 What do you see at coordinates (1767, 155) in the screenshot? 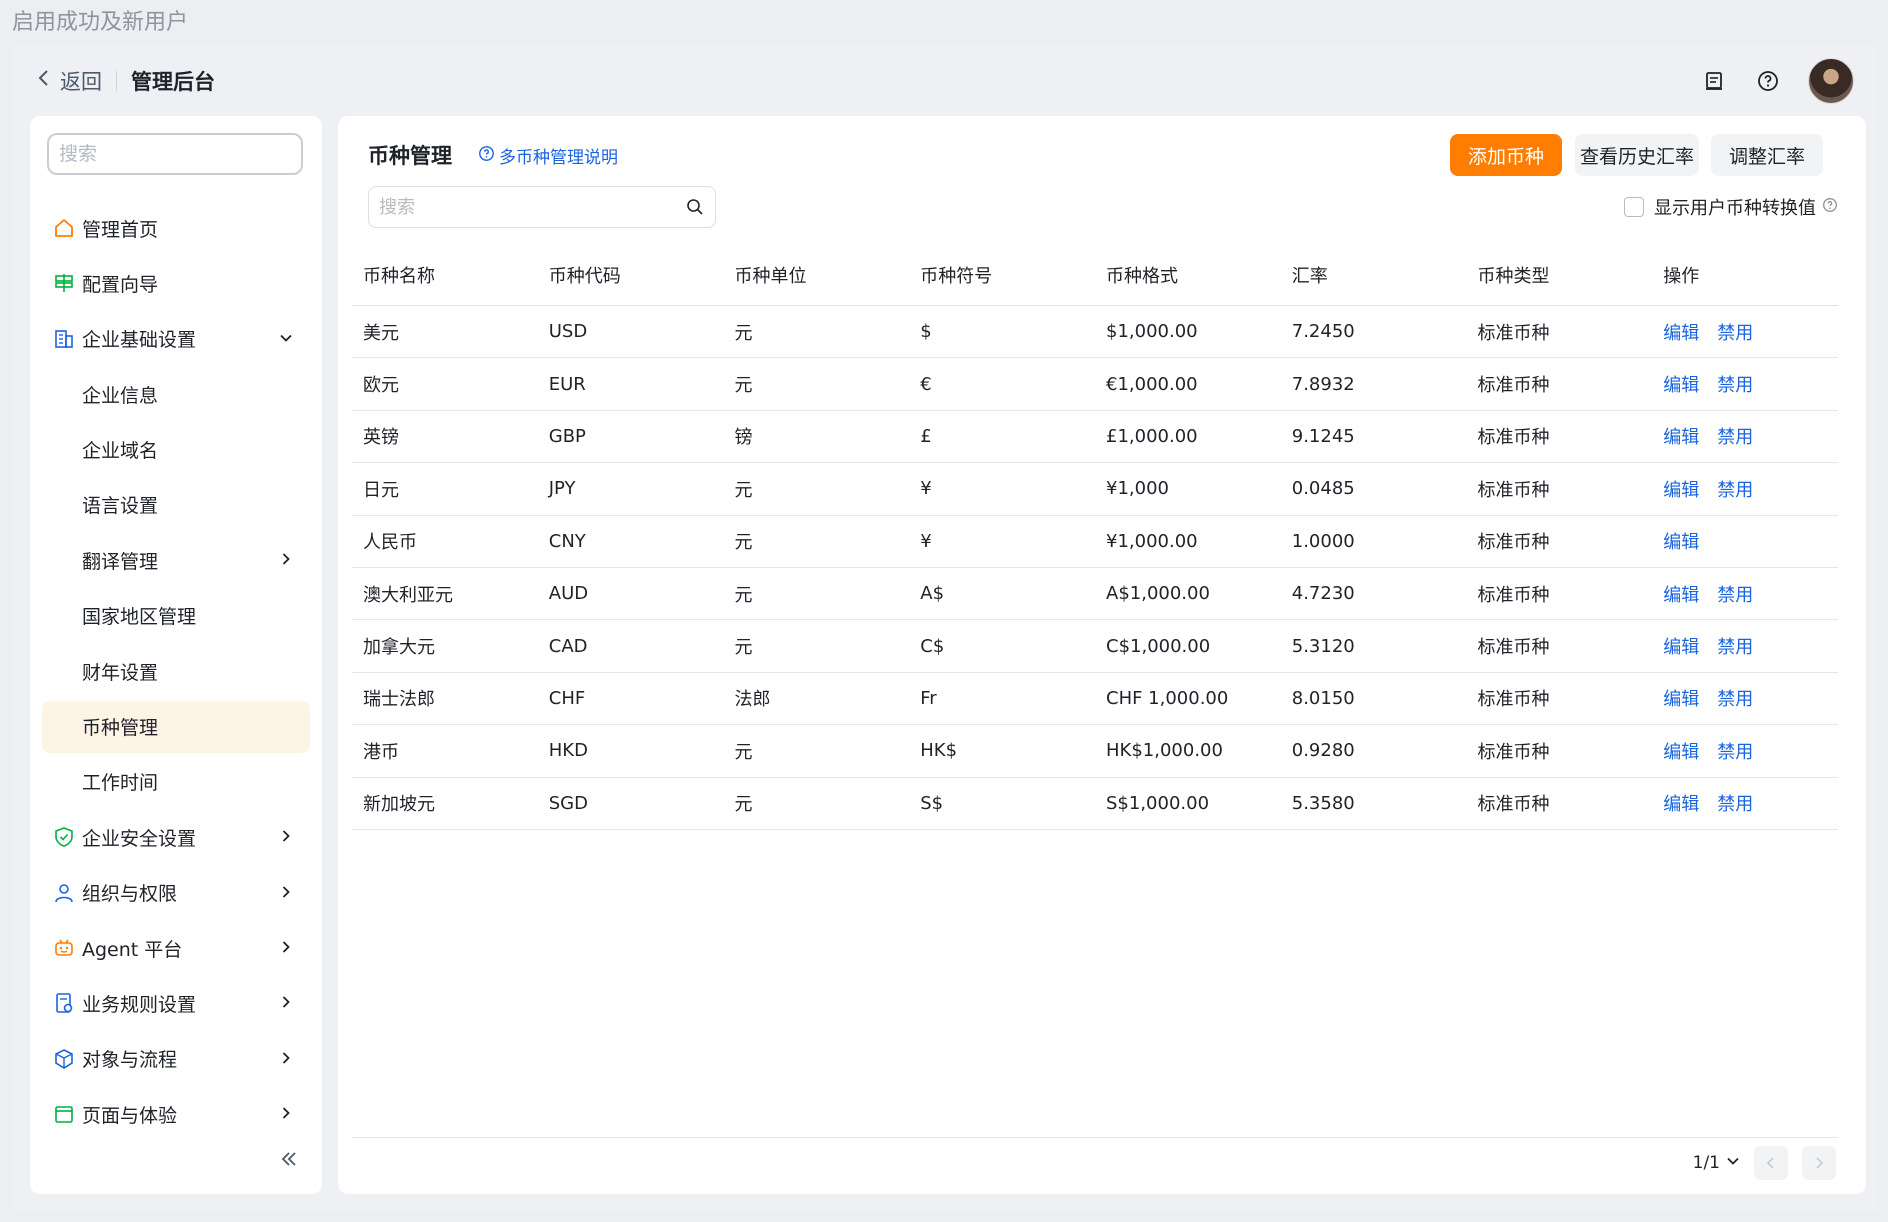
I see `adjust-rate-button: 调整汇率` at bounding box center [1767, 155].